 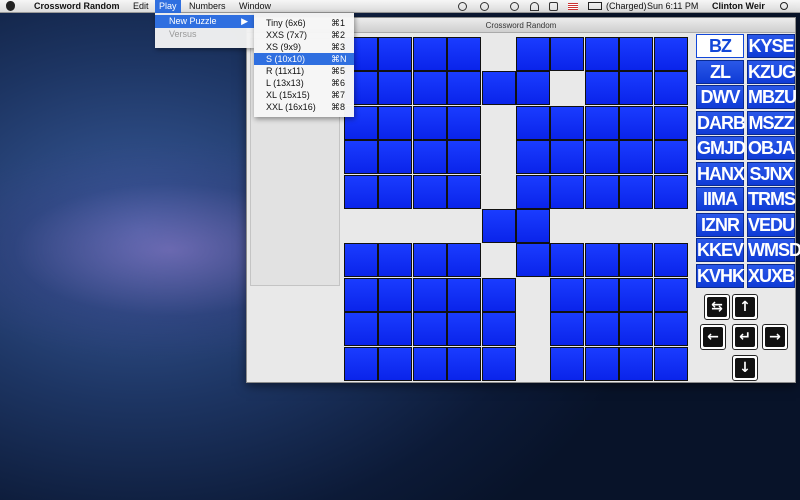 I want to click on new-puzzle-item: New Puzzle ▶, so click(x=204, y=21).